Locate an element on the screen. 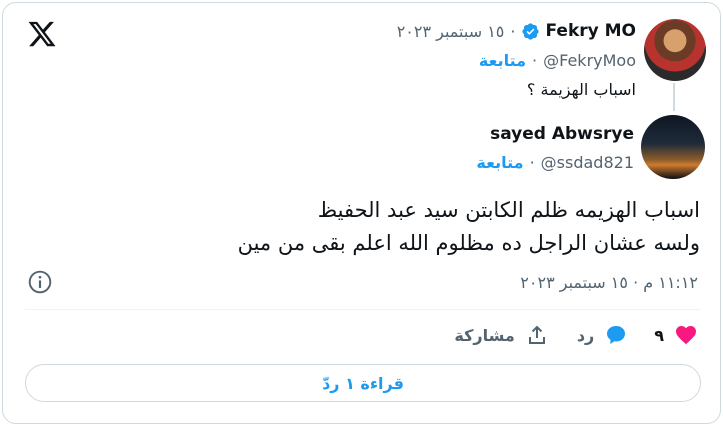  tweet-timestamp: ١١:١٢ م · ١٥ سبتمبر ٢٠٢٣ is located at coordinates (609, 282).